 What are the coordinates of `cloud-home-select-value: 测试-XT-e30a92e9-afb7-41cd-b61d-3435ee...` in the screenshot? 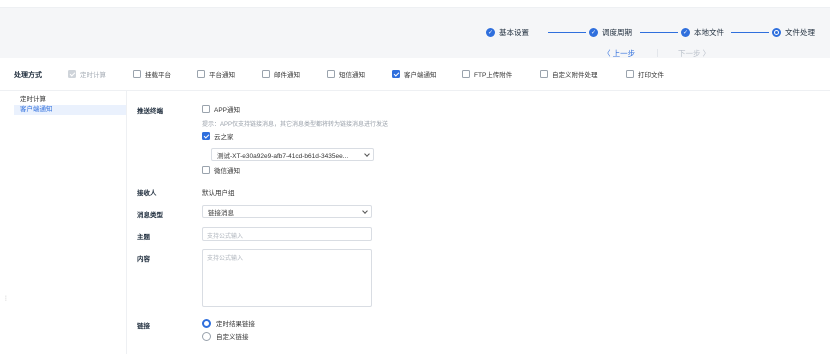 It's located at (283, 156).